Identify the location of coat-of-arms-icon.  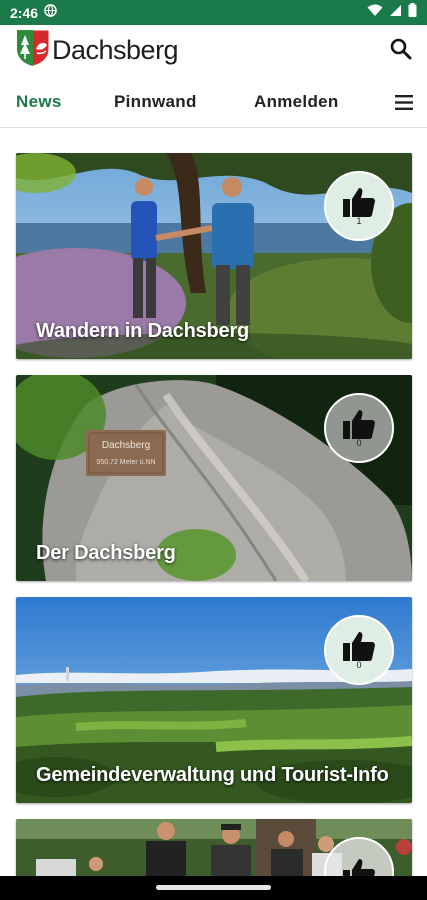
(33, 50).